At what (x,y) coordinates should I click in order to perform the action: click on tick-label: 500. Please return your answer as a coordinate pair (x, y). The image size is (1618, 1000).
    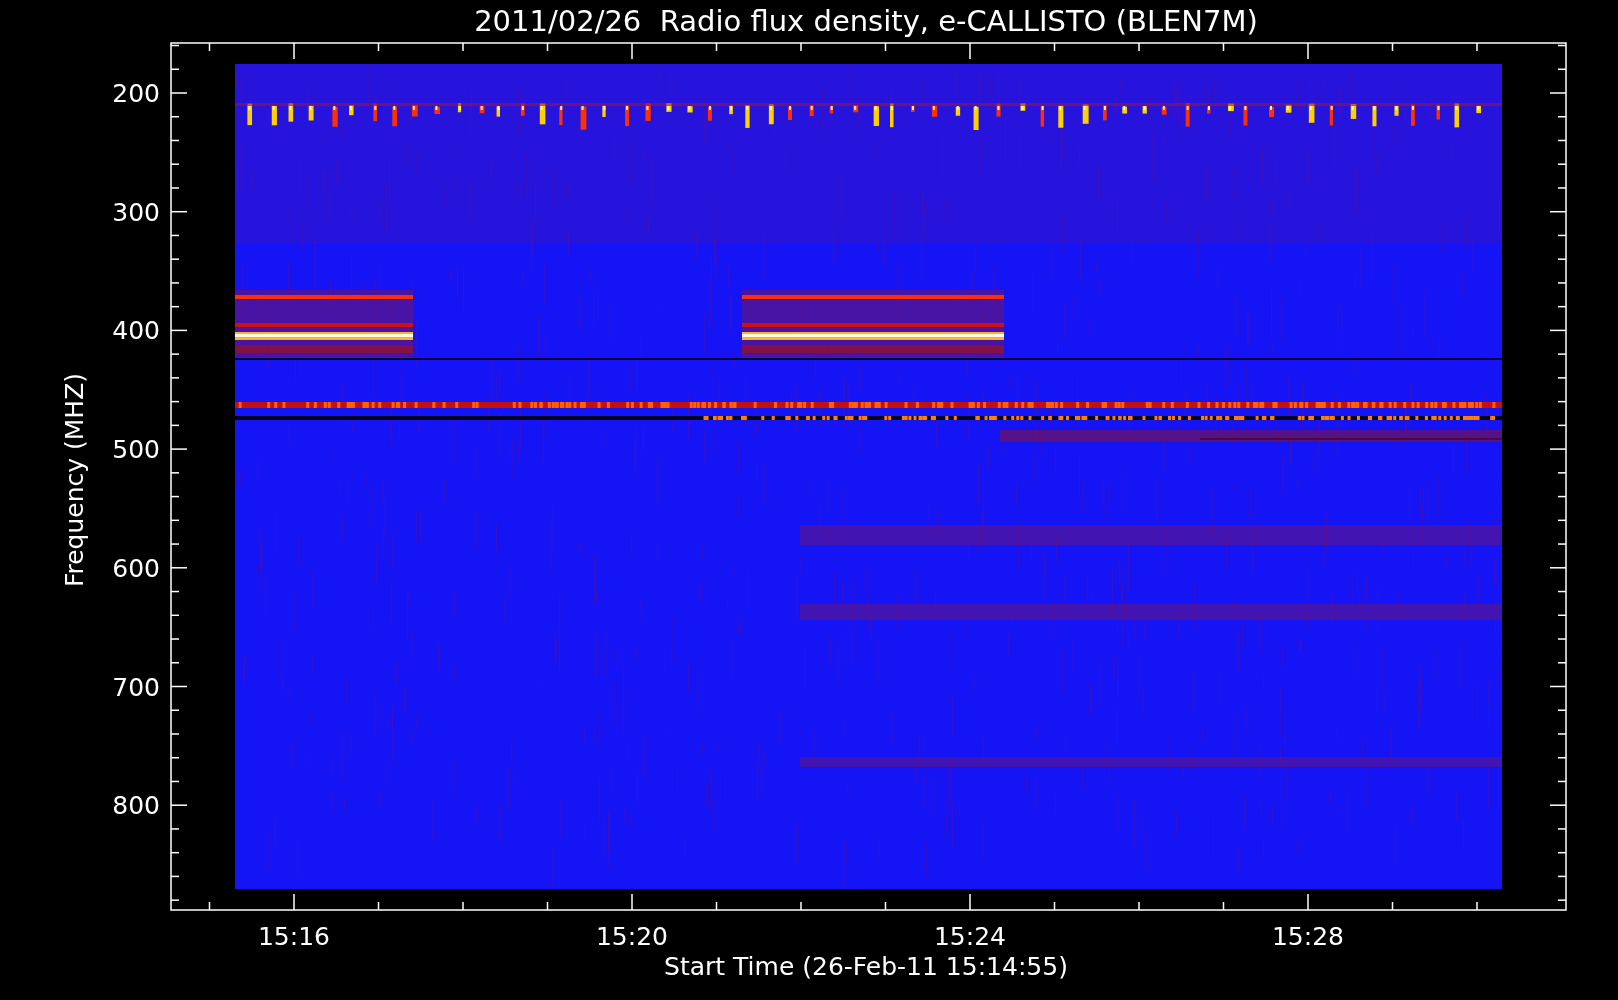
    Looking at the image, I should click on (136, 450).